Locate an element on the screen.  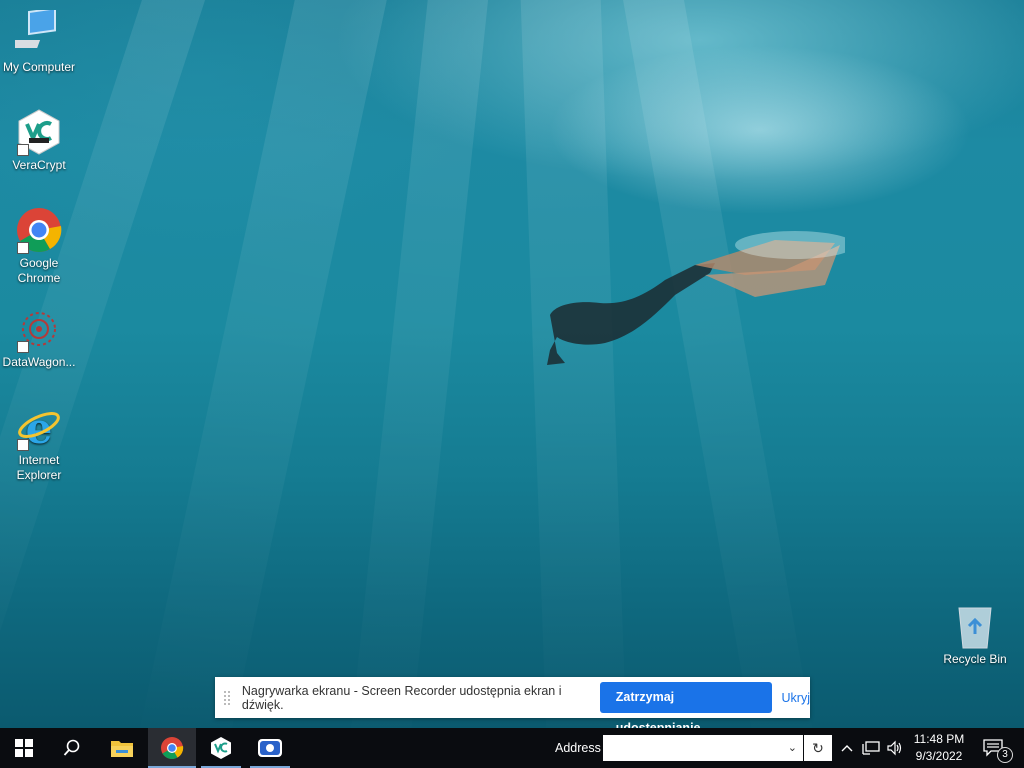
desktop-icon-internet-explorer: e Internet Explorer is located at coordinates (39, 443).